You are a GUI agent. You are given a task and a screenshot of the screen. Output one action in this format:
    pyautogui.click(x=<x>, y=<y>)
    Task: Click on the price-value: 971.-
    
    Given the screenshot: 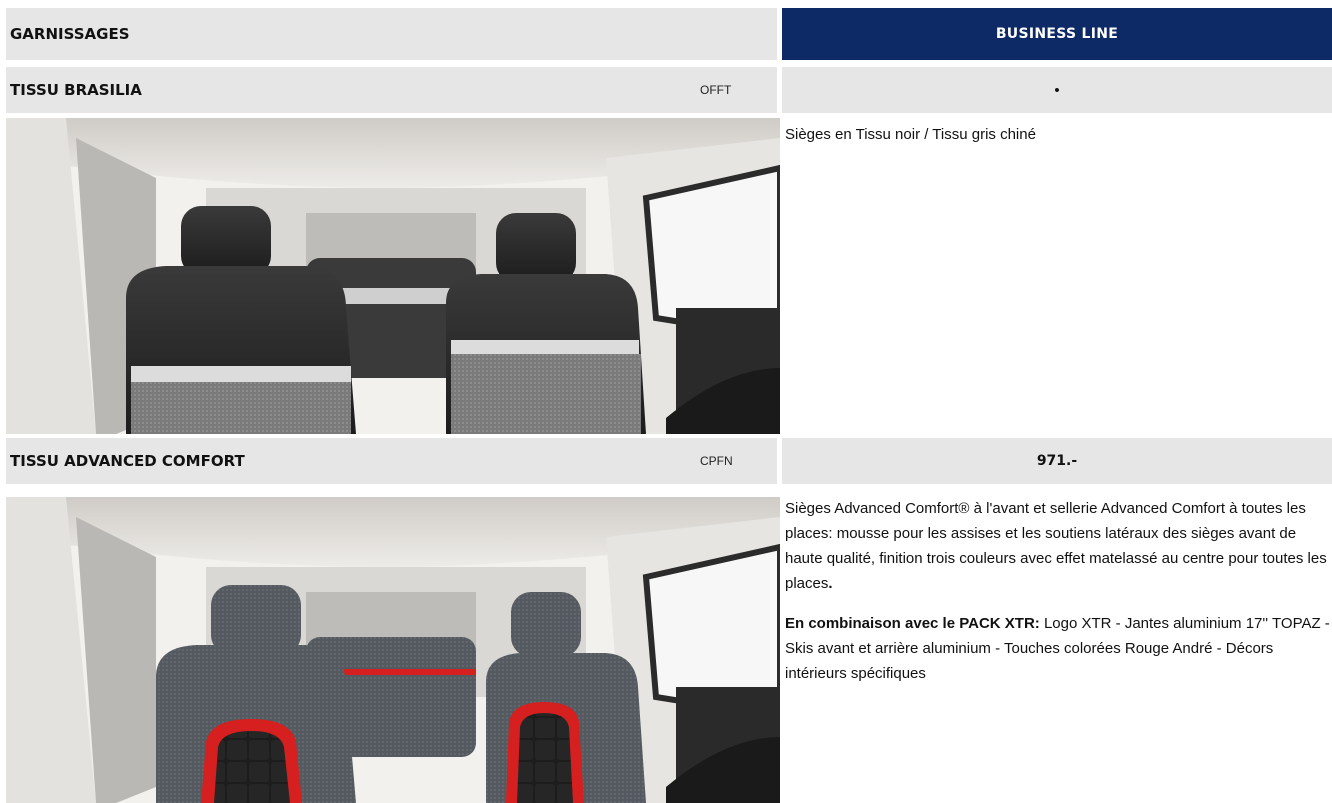 What is the action you would take?
    pyautogui.click(x=1057, y=461)
    